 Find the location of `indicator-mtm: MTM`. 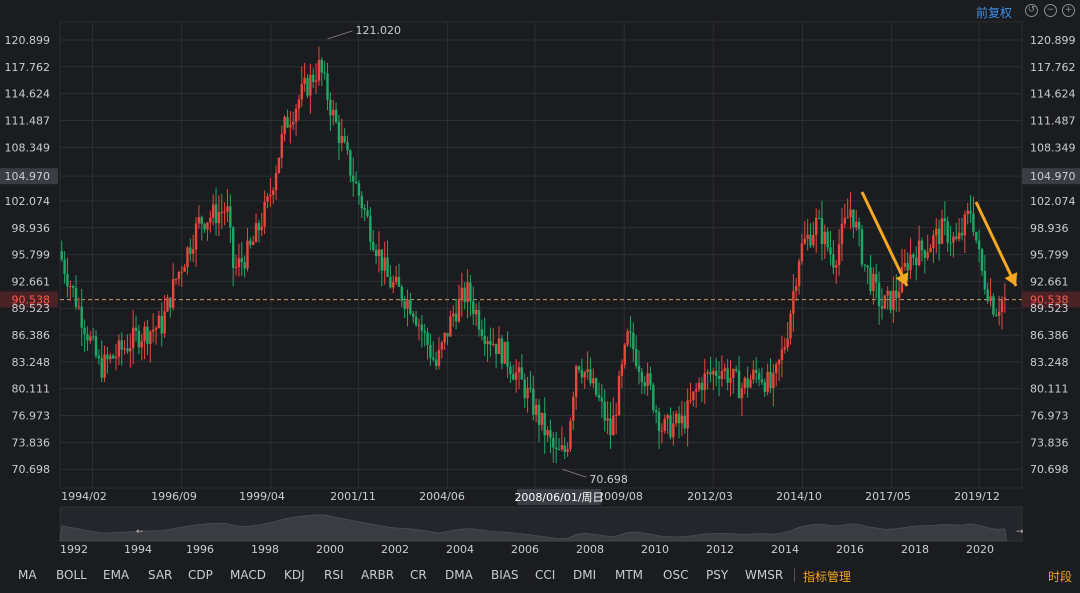

indicator-mtm: MTM is located at coordinates (629, 575).